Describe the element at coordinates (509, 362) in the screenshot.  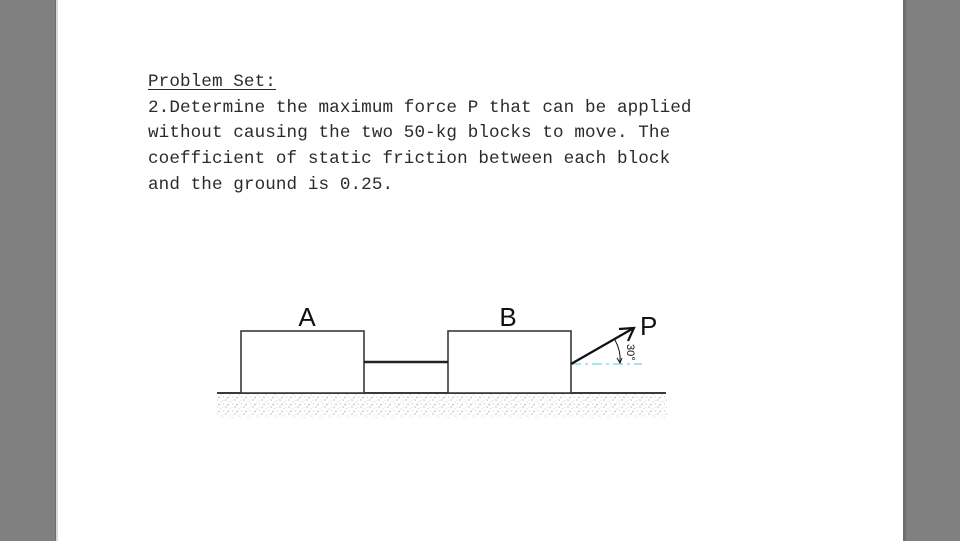
I see `block-b` at that location.